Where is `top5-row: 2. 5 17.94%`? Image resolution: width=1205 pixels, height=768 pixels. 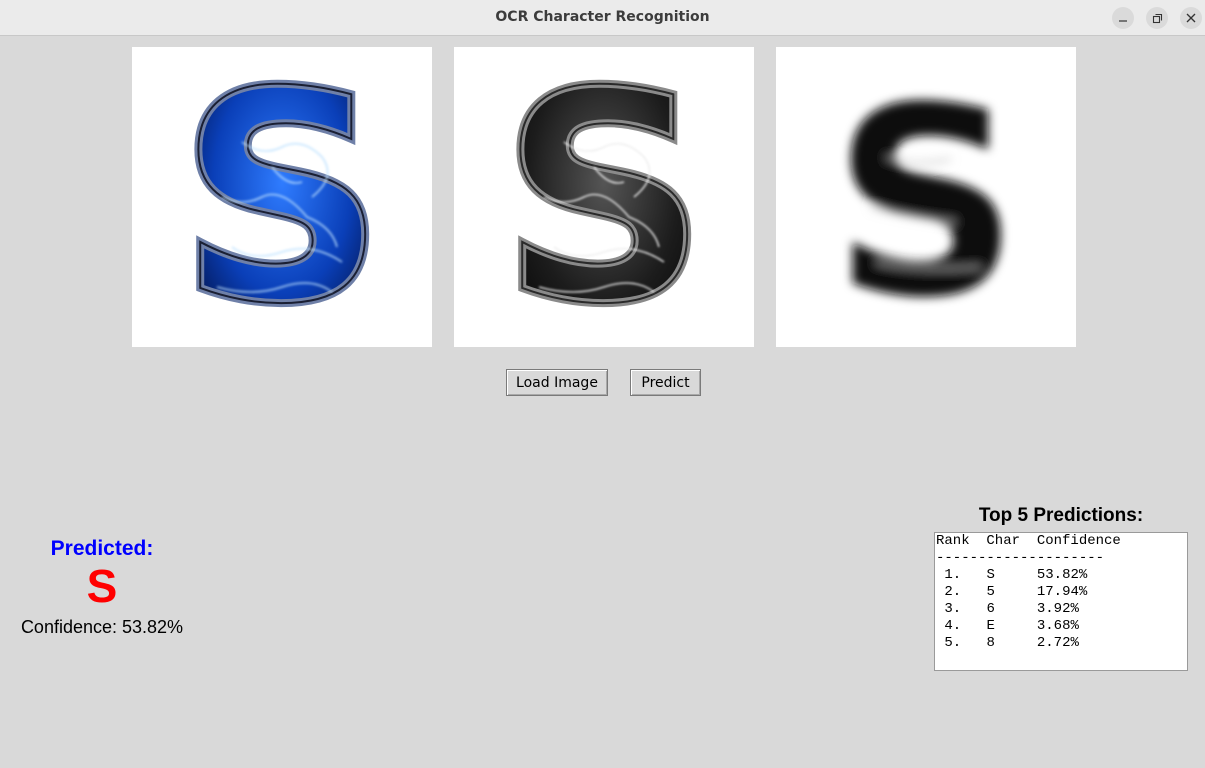
top5-row: 2. 5 17.94% is located at coordinates (1016, 592).